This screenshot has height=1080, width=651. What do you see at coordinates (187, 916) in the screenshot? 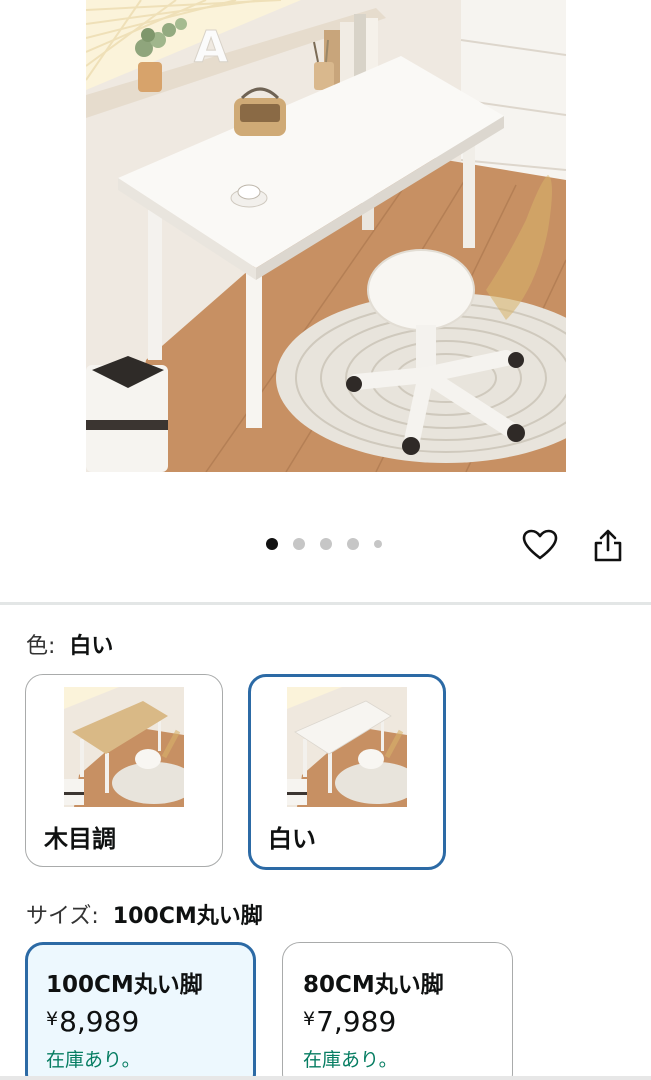
I see `size-selected-value: 100CM丸い脚` at bounding box center [187, 916].